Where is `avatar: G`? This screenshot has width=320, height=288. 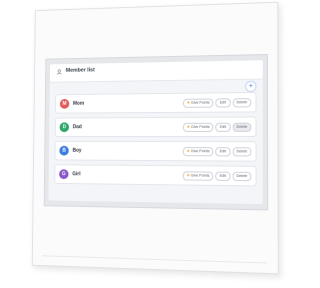 avatar: G is located at coordinates (64, 174).